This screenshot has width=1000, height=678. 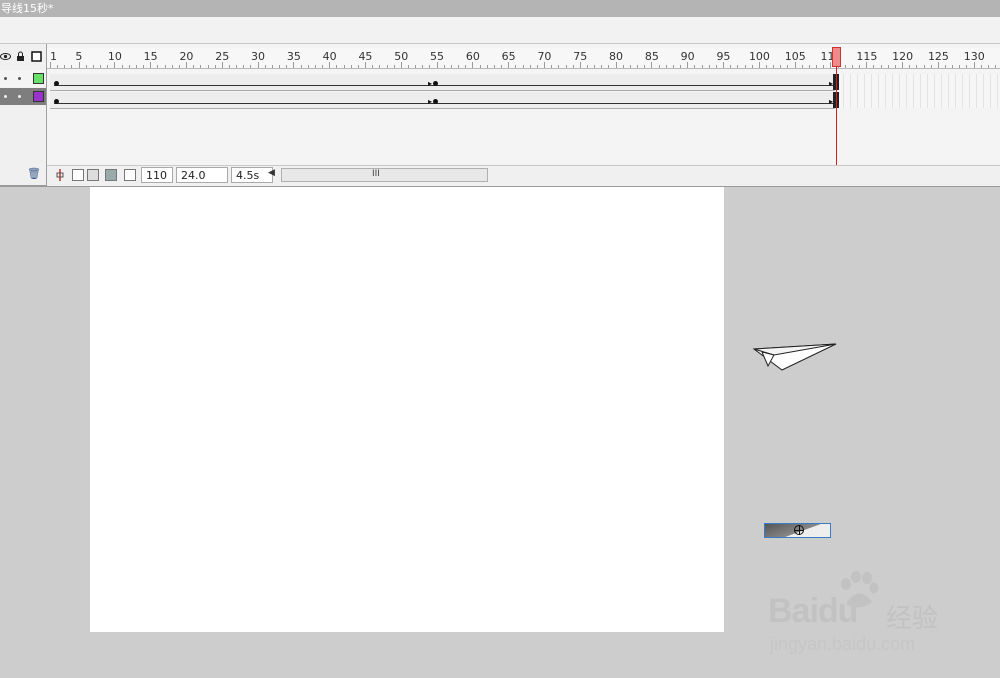 I want to click on layer-track-guide: ▸ ▸, so click(x=442, y=82).